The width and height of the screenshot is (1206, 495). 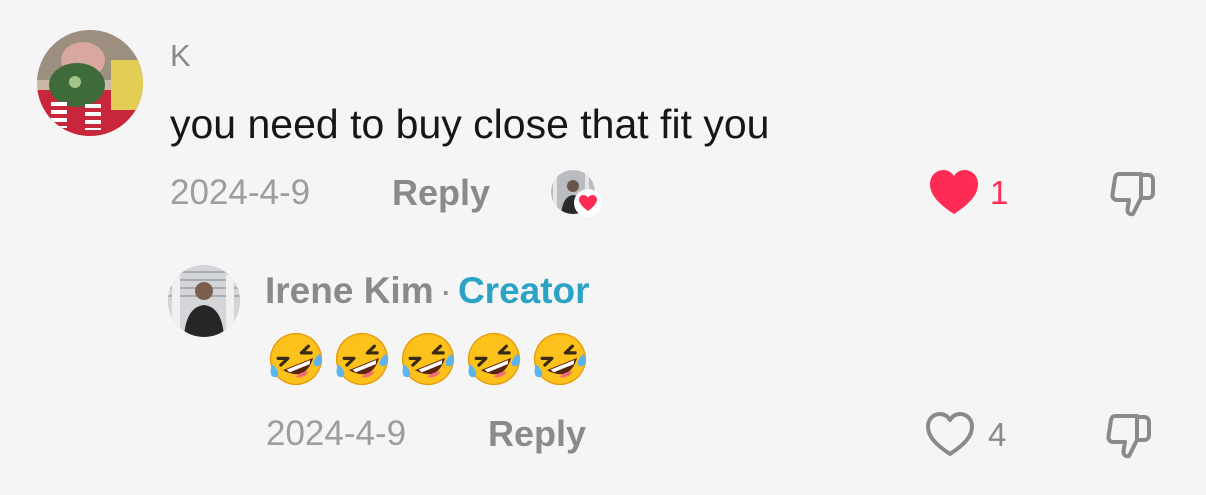 I want to click on reply-header: Irene Kim · Creator, so click(x=427, y=291).